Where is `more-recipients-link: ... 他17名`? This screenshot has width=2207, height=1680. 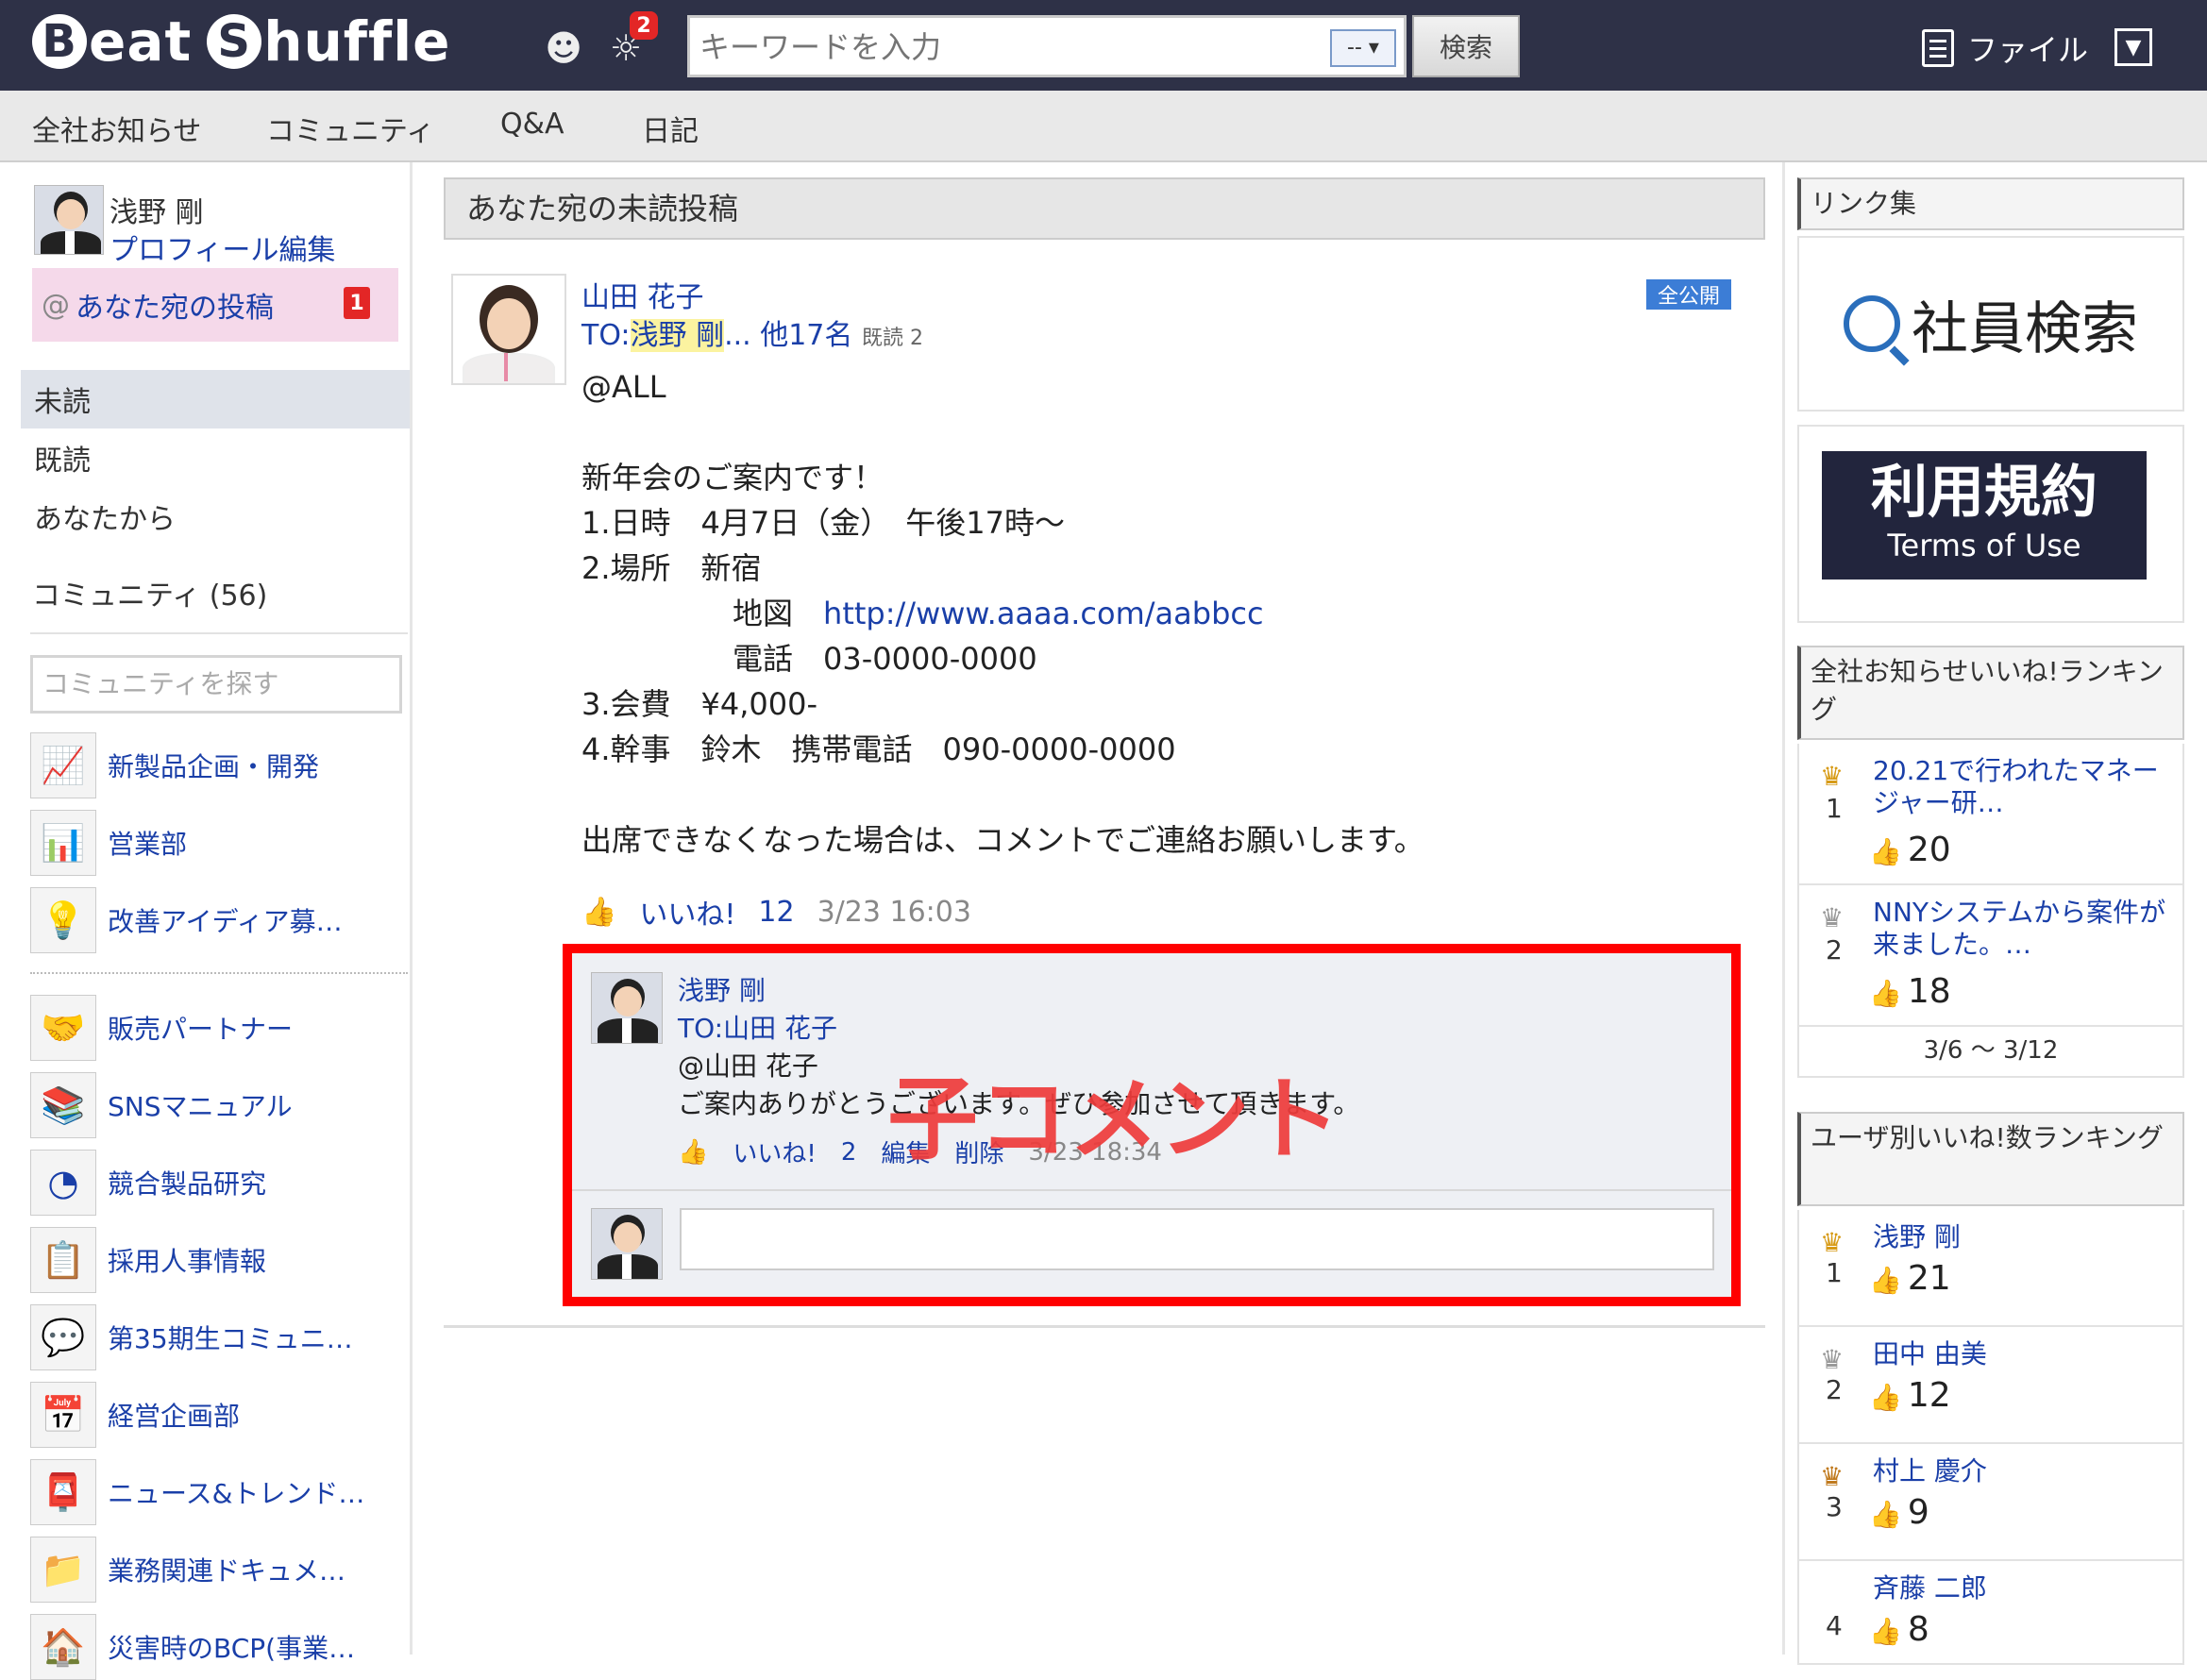
more-recipients-link: ... 他17名 is located at coordinates (788, 335).